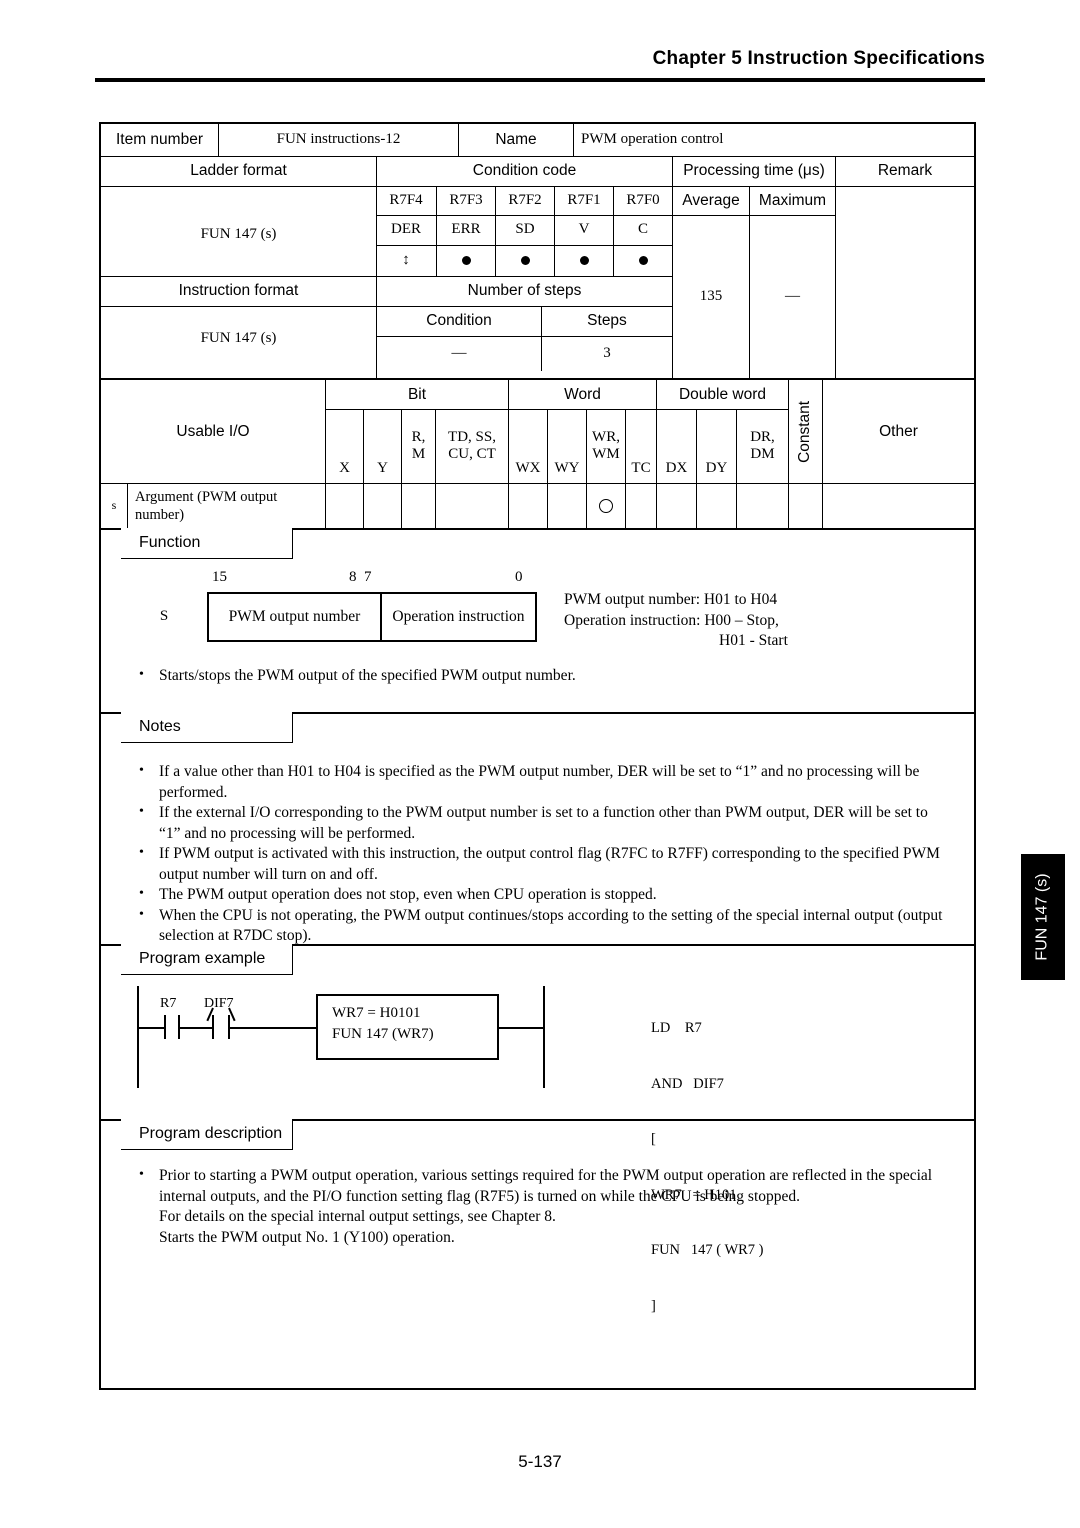 Image resolution: width=1080 pixels, height=1528 pixels. I want to click on condition-reg-r7f3: R7F3, so click(465, 200).